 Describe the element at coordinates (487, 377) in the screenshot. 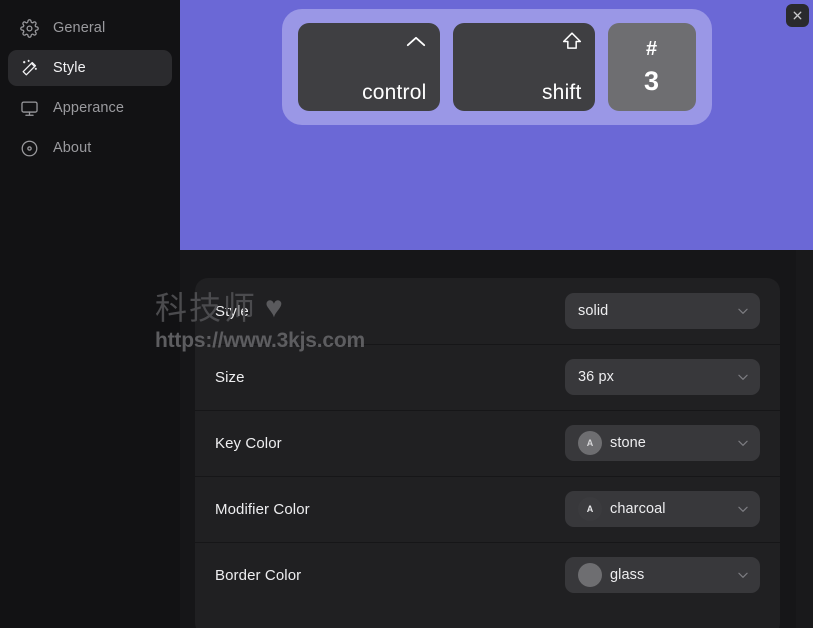

I see `setting-row-size: Size 36 px` at that location.